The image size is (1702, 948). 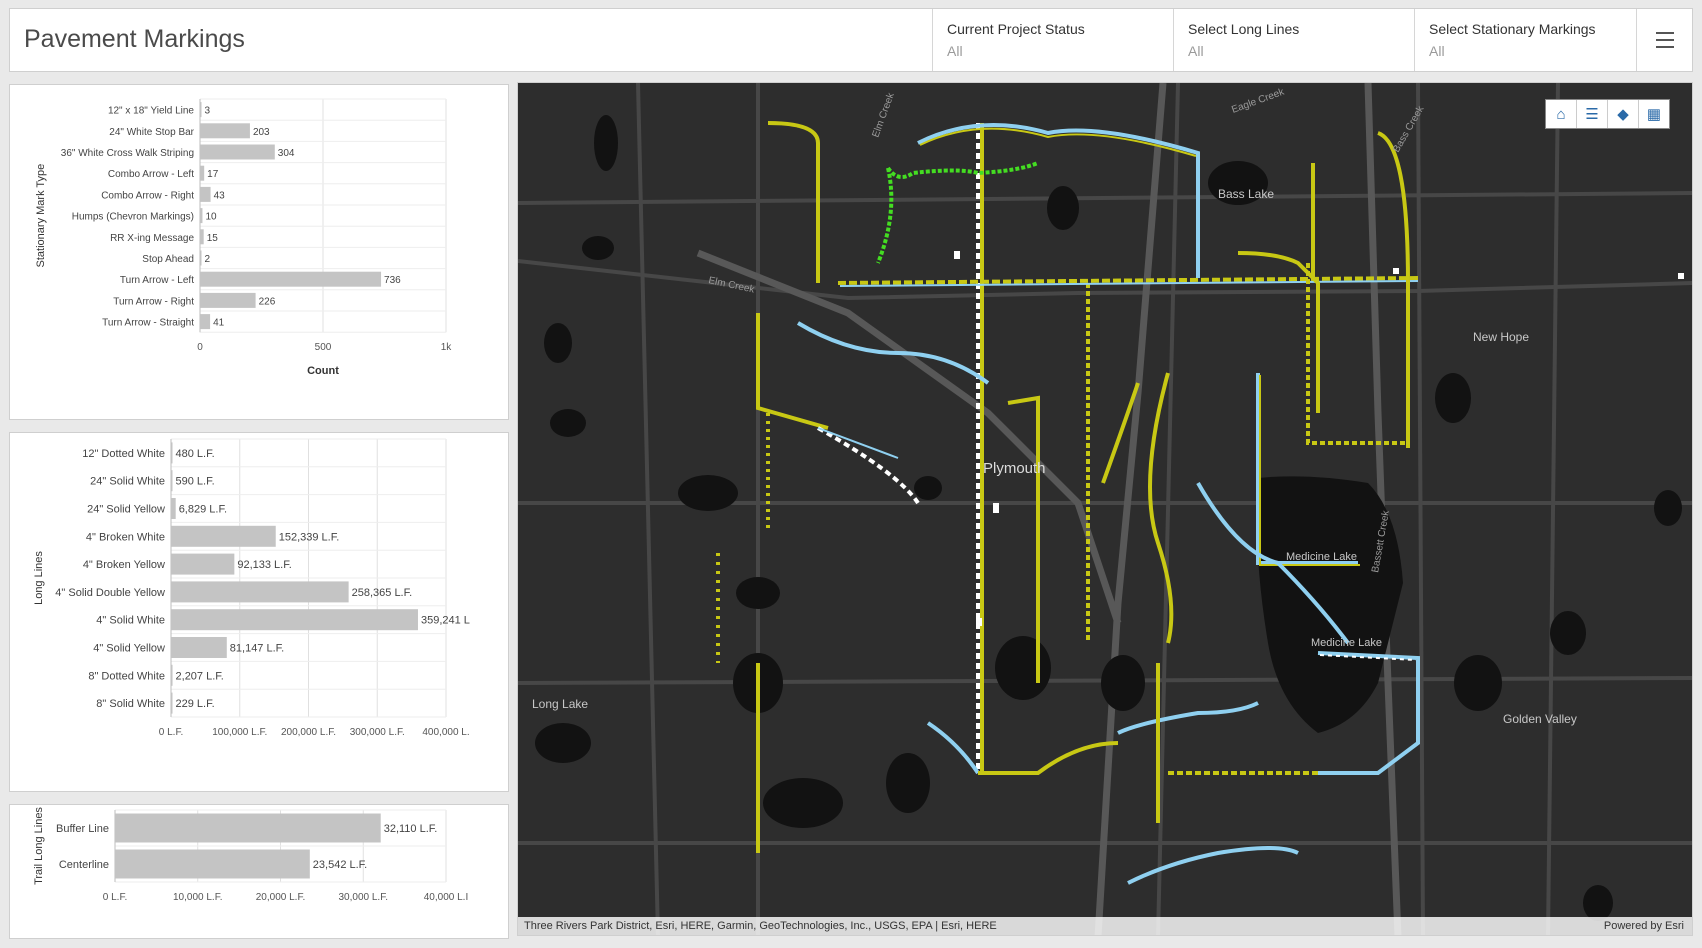 I want to click on filter-select-long-lines: Select Long Lines All, so click(x=1293, y=40).